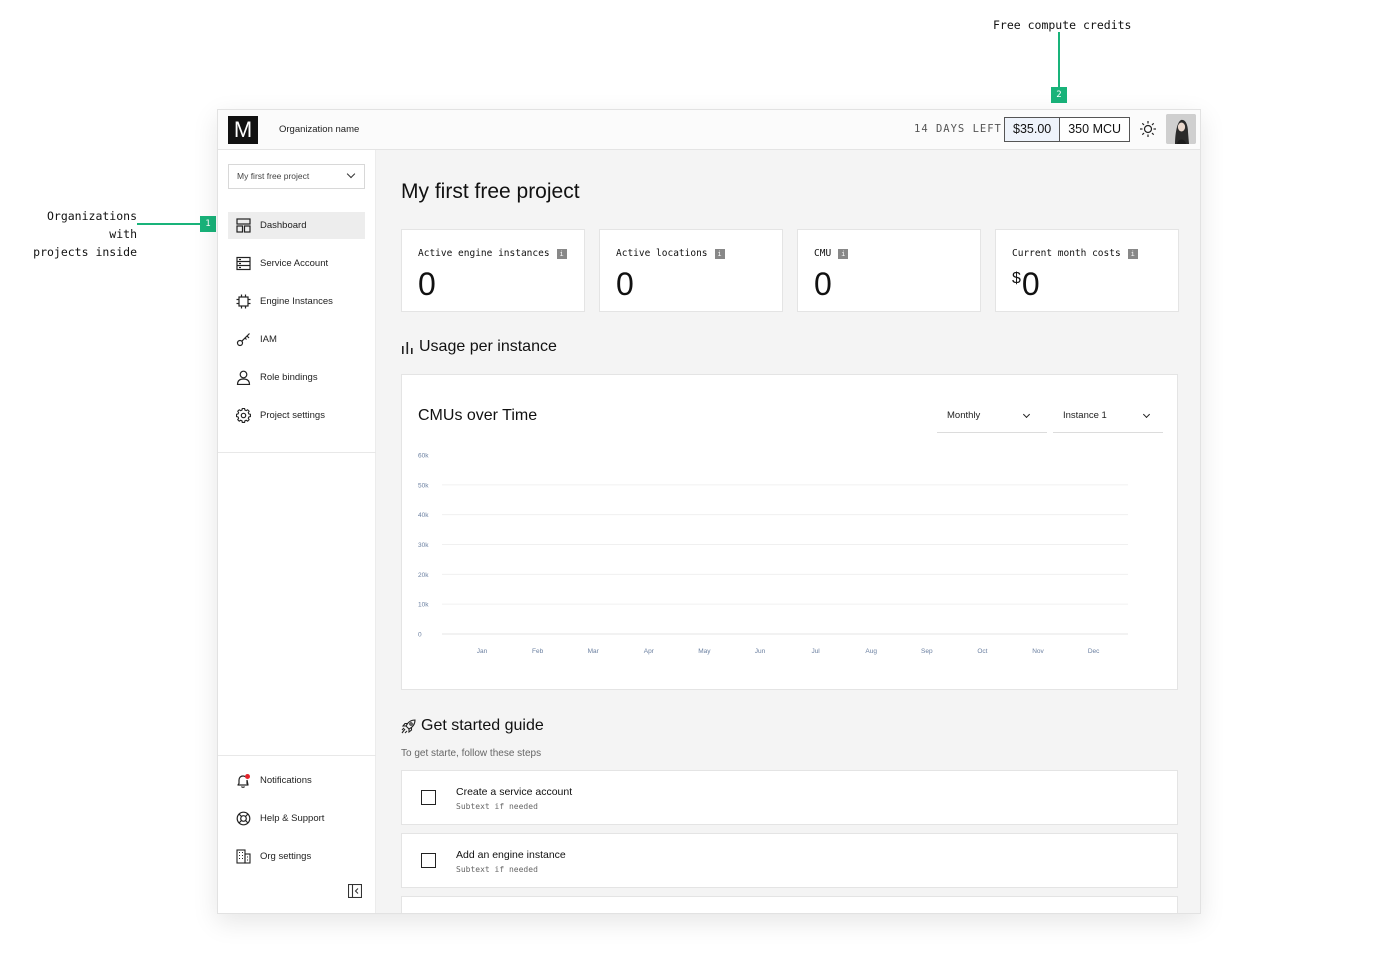 The height and width of the screenshot is (962, 1400). I want to click on sidebar-item-label: Engine Instances, so click(296, 301).